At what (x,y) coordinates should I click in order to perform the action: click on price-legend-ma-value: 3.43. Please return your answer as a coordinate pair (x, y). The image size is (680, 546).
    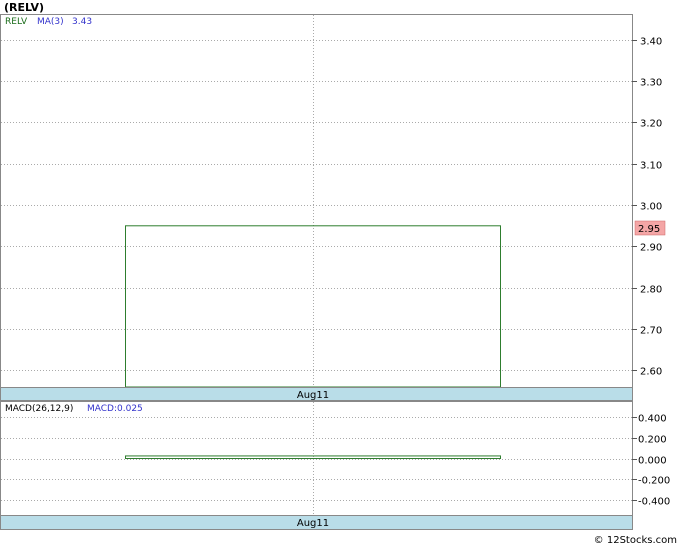
    Looking at the image, I should click on (82, 22).